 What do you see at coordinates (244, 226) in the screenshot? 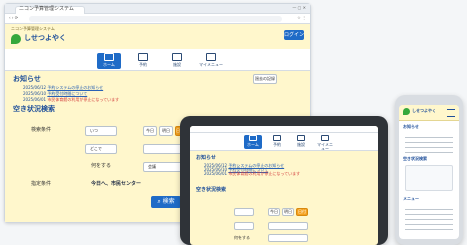
I see `tablet-what-selector` at bounding box center [244, 226].